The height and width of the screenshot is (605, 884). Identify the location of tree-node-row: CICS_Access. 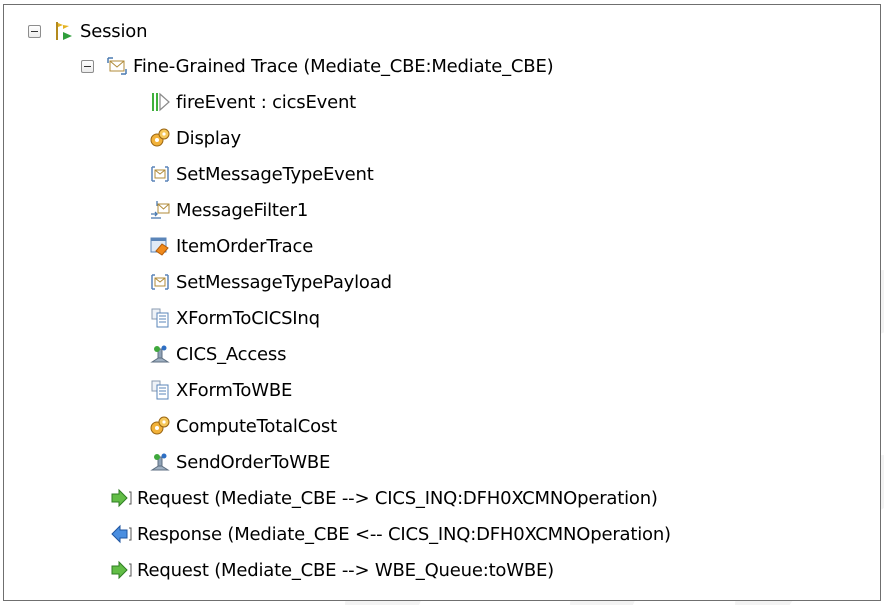
(217, 354).